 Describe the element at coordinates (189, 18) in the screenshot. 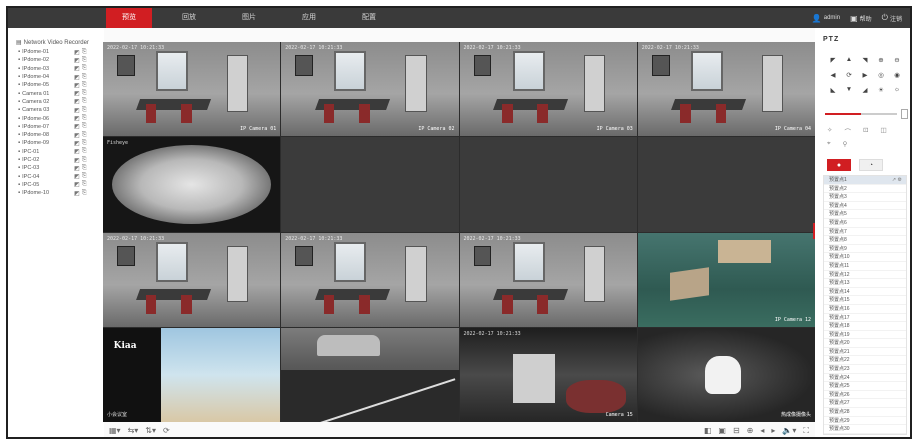

I see `tab-playback: 回放` at that location.